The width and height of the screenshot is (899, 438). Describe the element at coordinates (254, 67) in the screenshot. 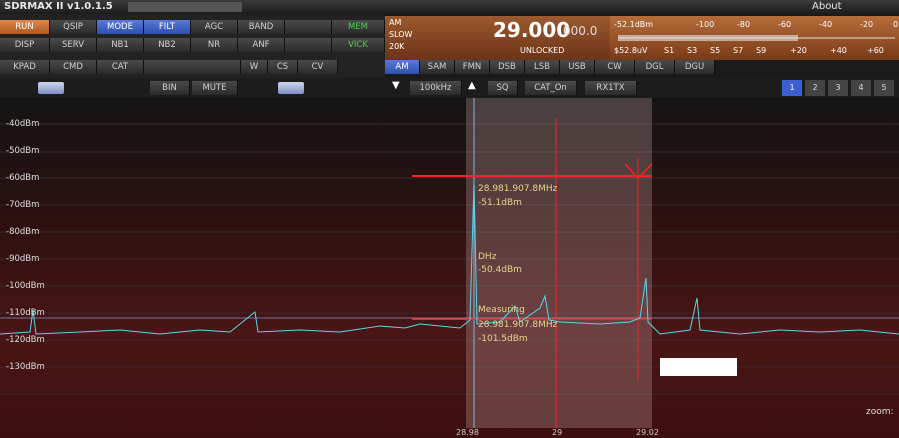

I see `w-button: W` at that location.